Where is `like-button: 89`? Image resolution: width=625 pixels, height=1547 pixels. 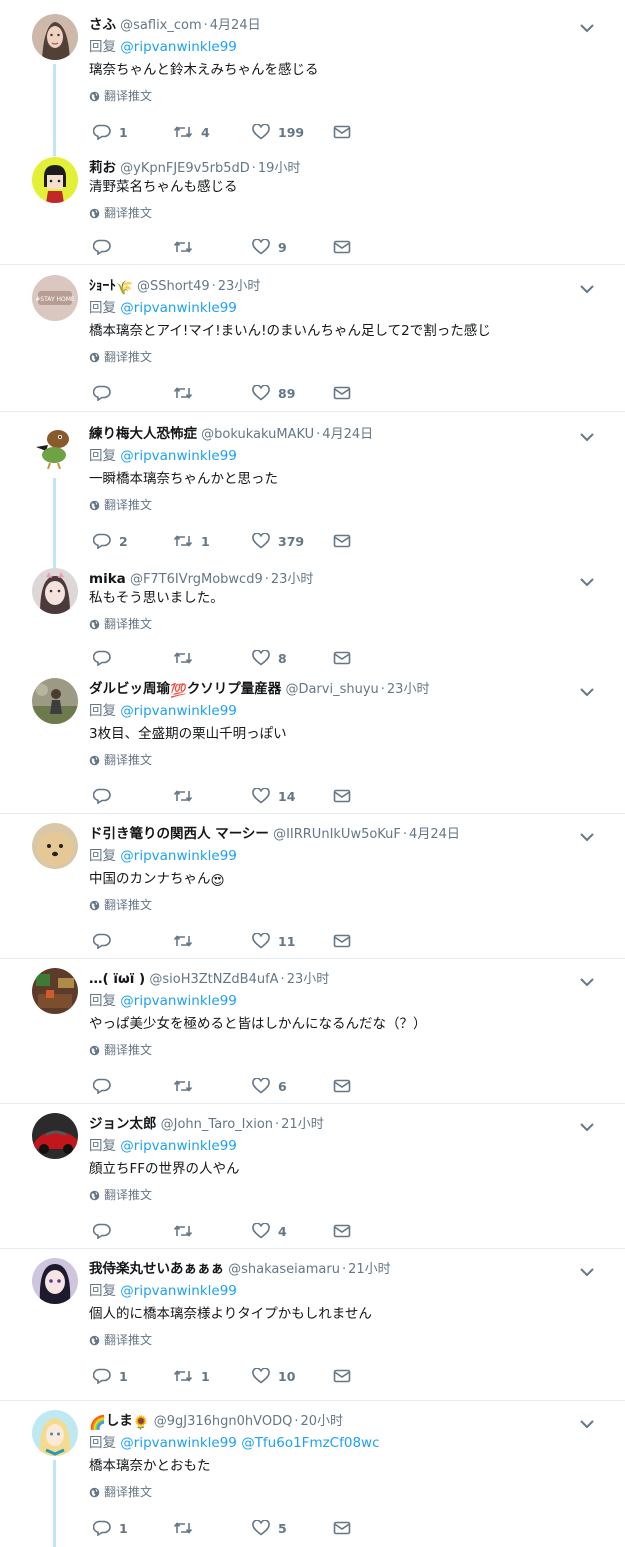
like-button: 89 is located at coordinates (273, 393).